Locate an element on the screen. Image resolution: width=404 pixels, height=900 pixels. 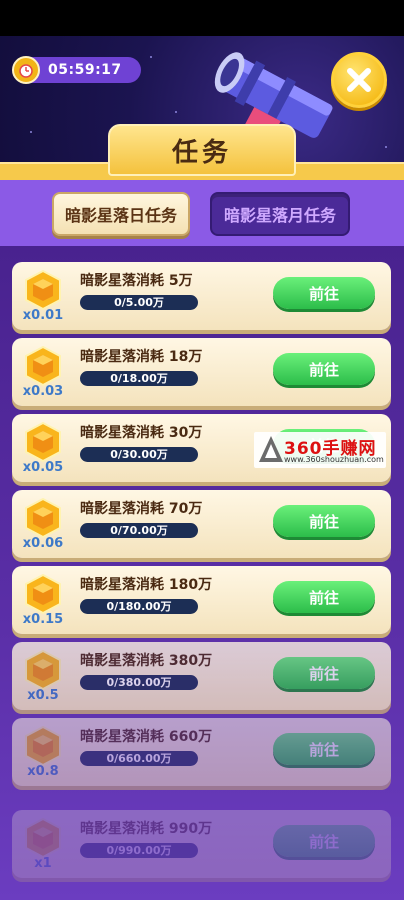
task-card: x1 暗影星落消耗 990万 0/990.00万 前往 is located at coordinates (201, 844).